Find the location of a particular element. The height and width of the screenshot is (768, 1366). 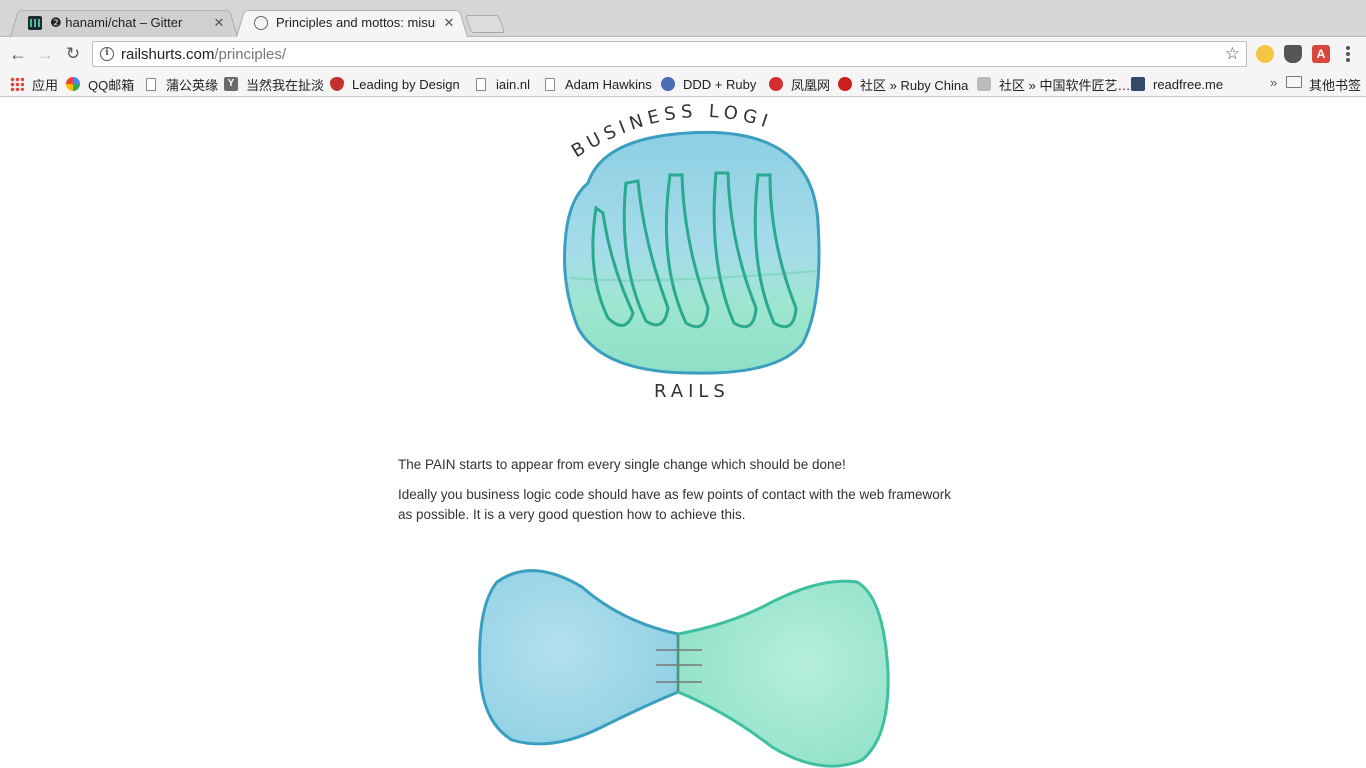

back-arrow-icon: ← is located at coordinates (18, 54).